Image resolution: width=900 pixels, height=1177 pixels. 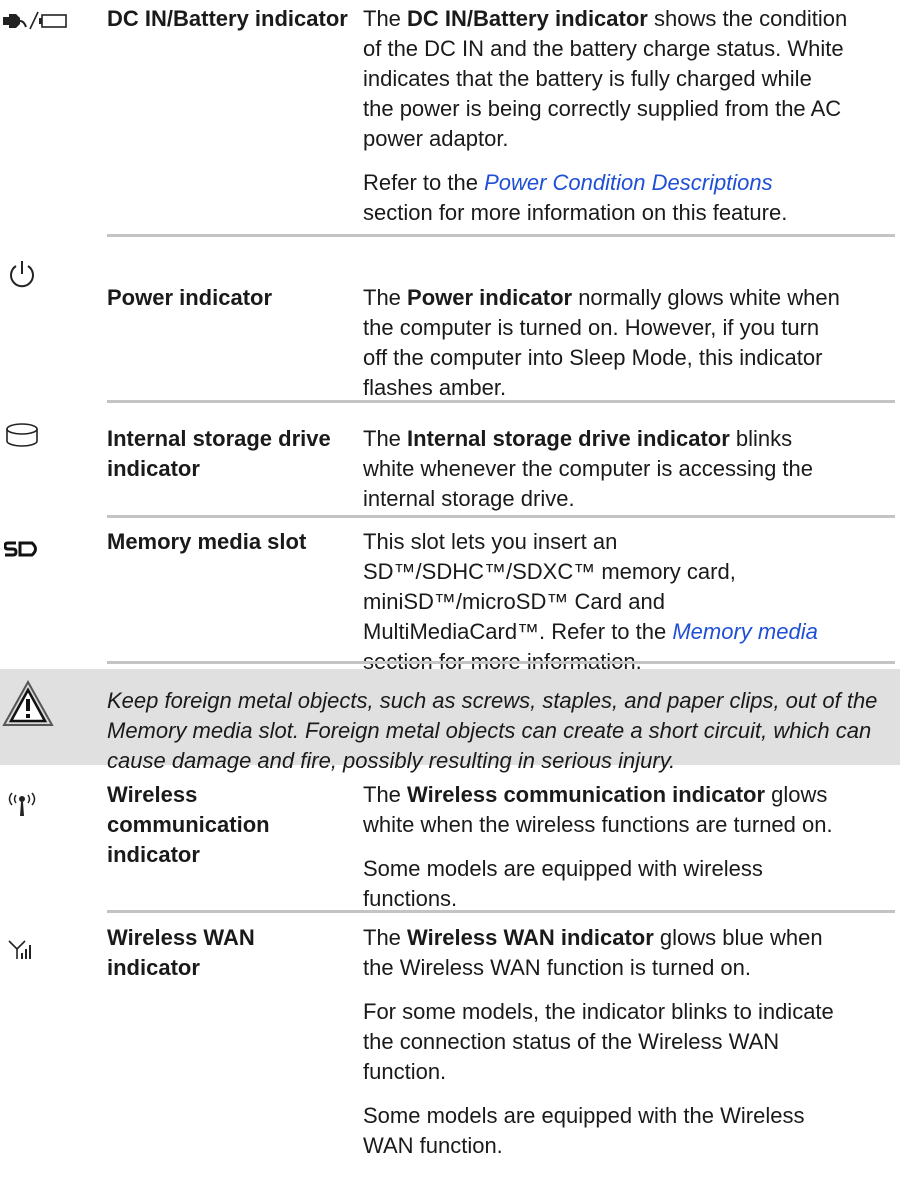 What do you see at coordinates (22, 805) in the screenshot?
I see `wireless-communication-icon` at bounding box center [22, 805].